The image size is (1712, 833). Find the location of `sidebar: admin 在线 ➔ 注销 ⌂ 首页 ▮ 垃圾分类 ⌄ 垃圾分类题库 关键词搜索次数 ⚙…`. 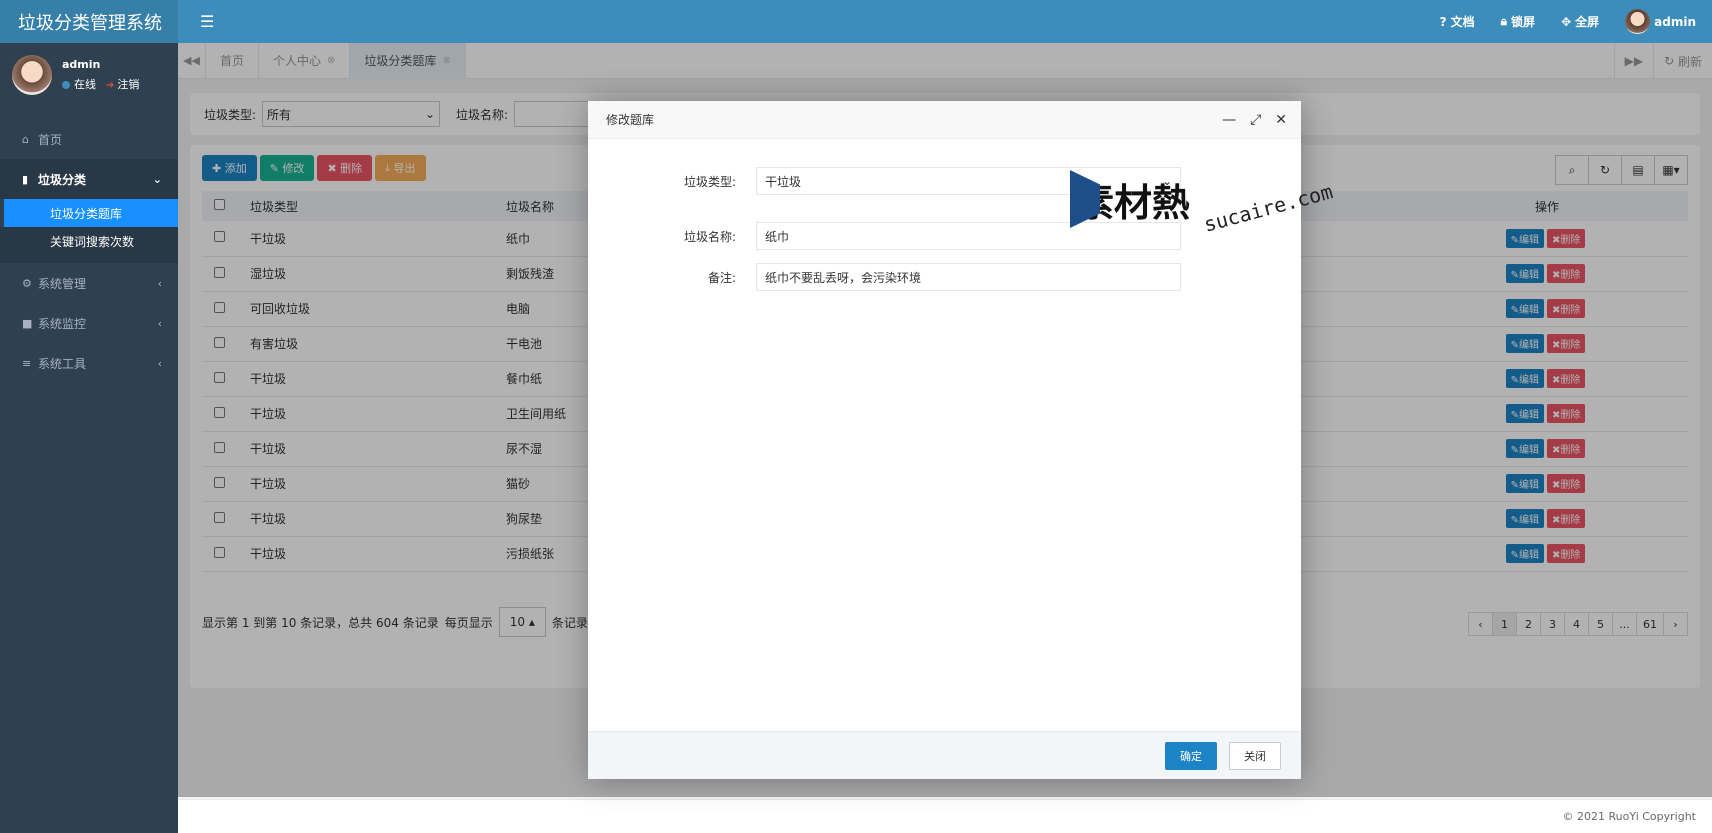

sidebar: admin 在线 ➔ 注销 ⌂ 首页 ▮ 垃圾分类 ⌄ 垃圾分类题库 关键词搜索次数 ⚙… is located at coordinates (89, 438).